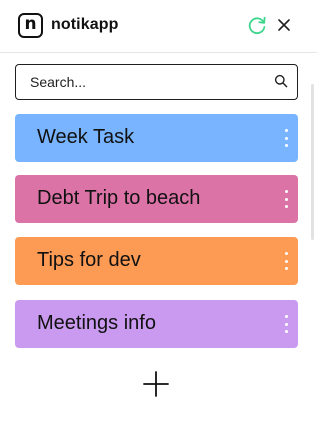 The width and height of the screenshot is (320, 421). I want to click on search-box, so click(156, 82).